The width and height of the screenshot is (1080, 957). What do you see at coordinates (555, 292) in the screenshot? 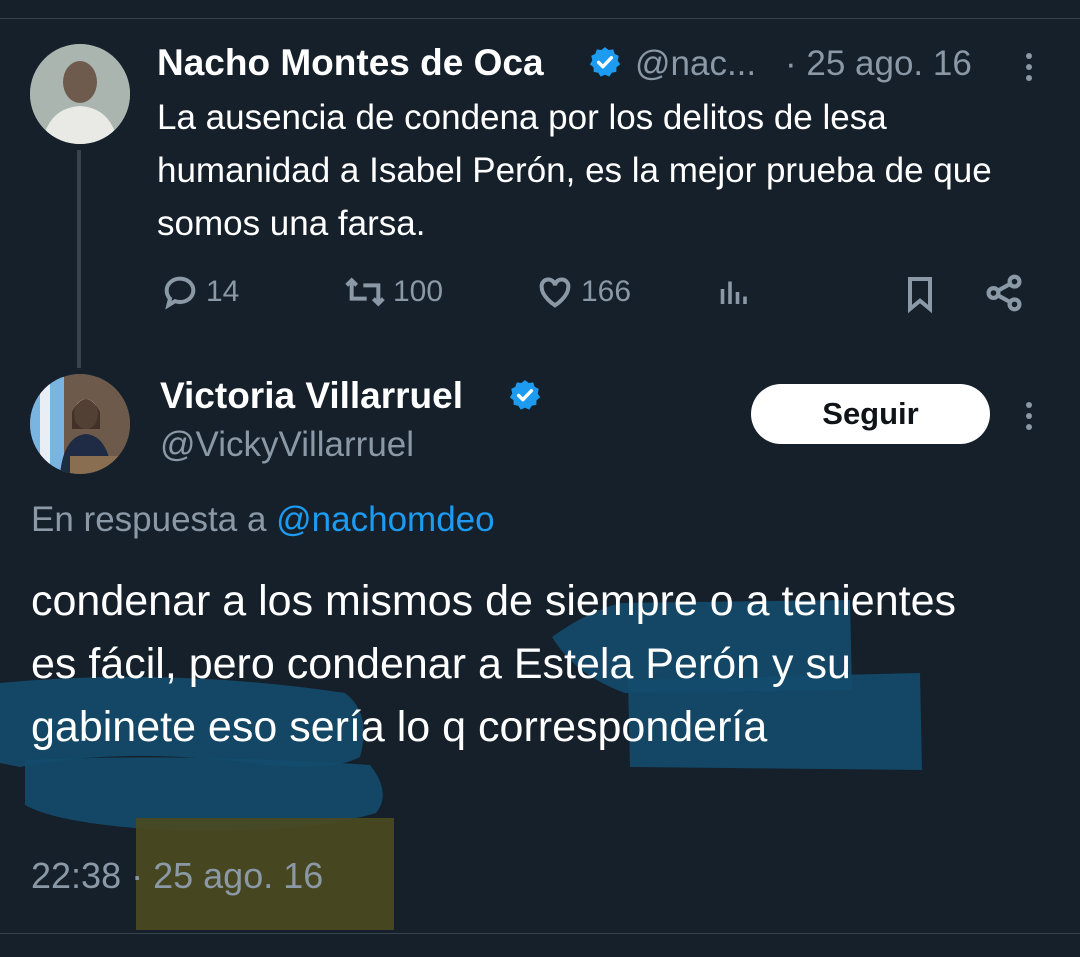
I see `heart-icon` at bounding box center [555, 292].